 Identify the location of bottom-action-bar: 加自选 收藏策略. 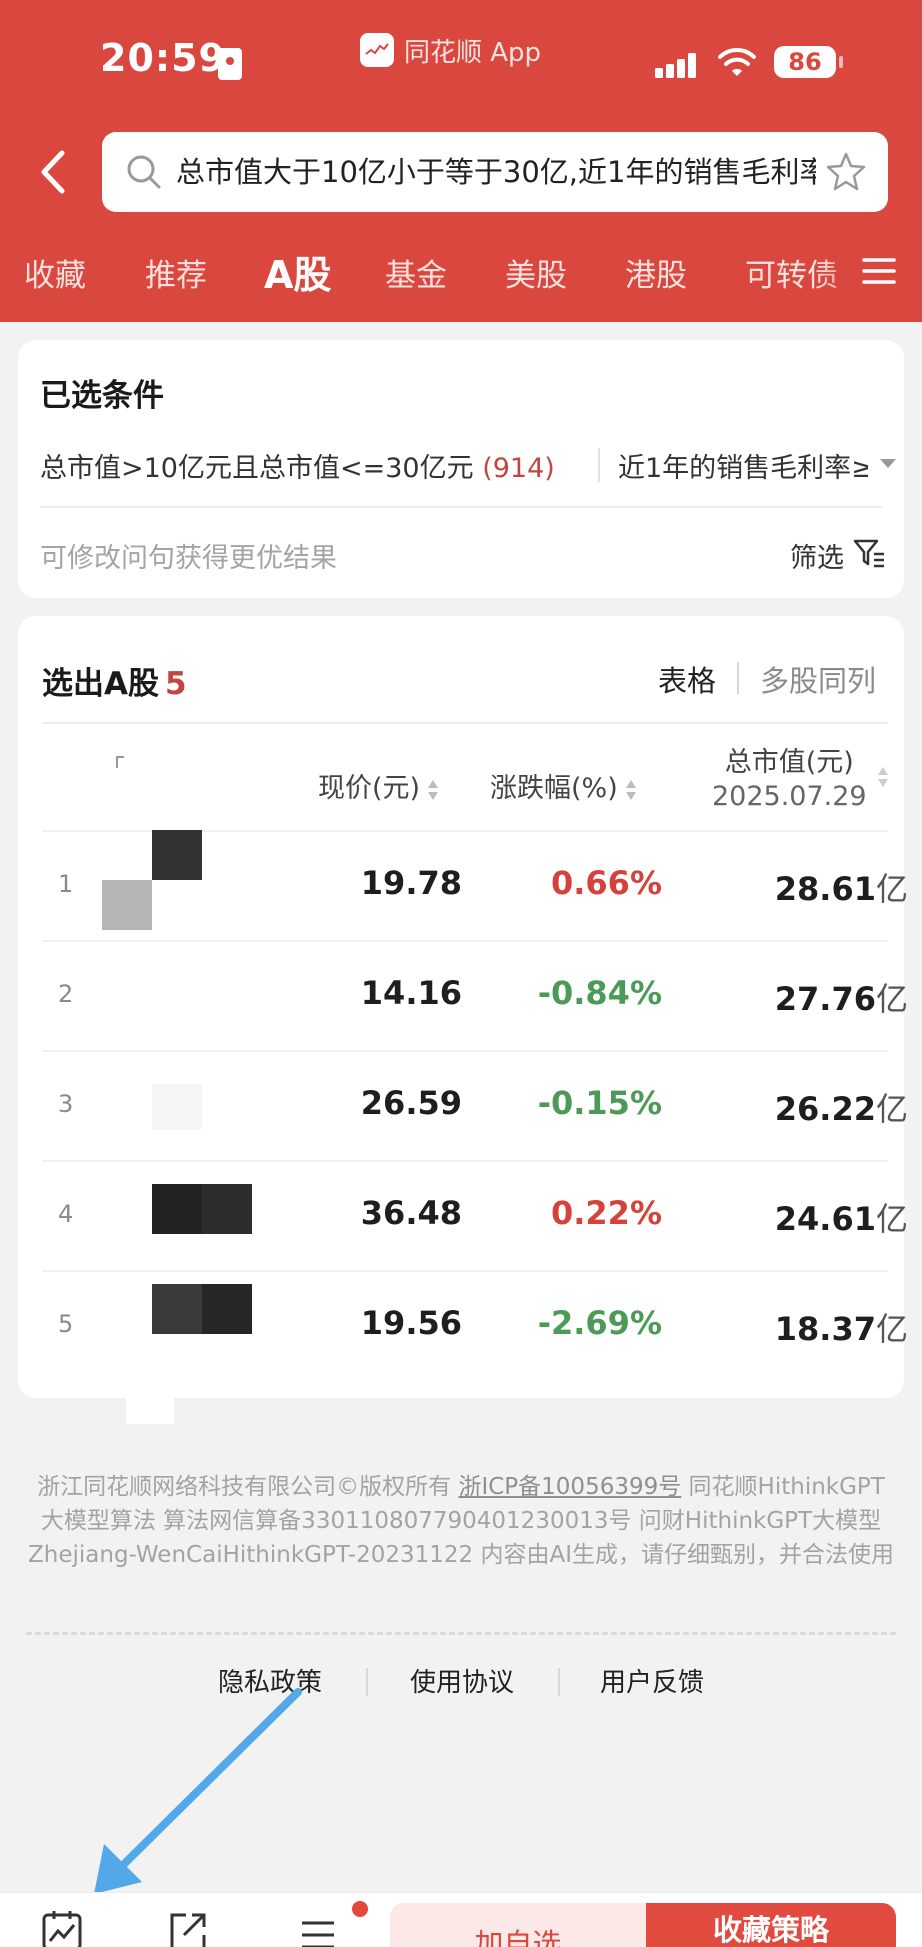
(461, 1919).